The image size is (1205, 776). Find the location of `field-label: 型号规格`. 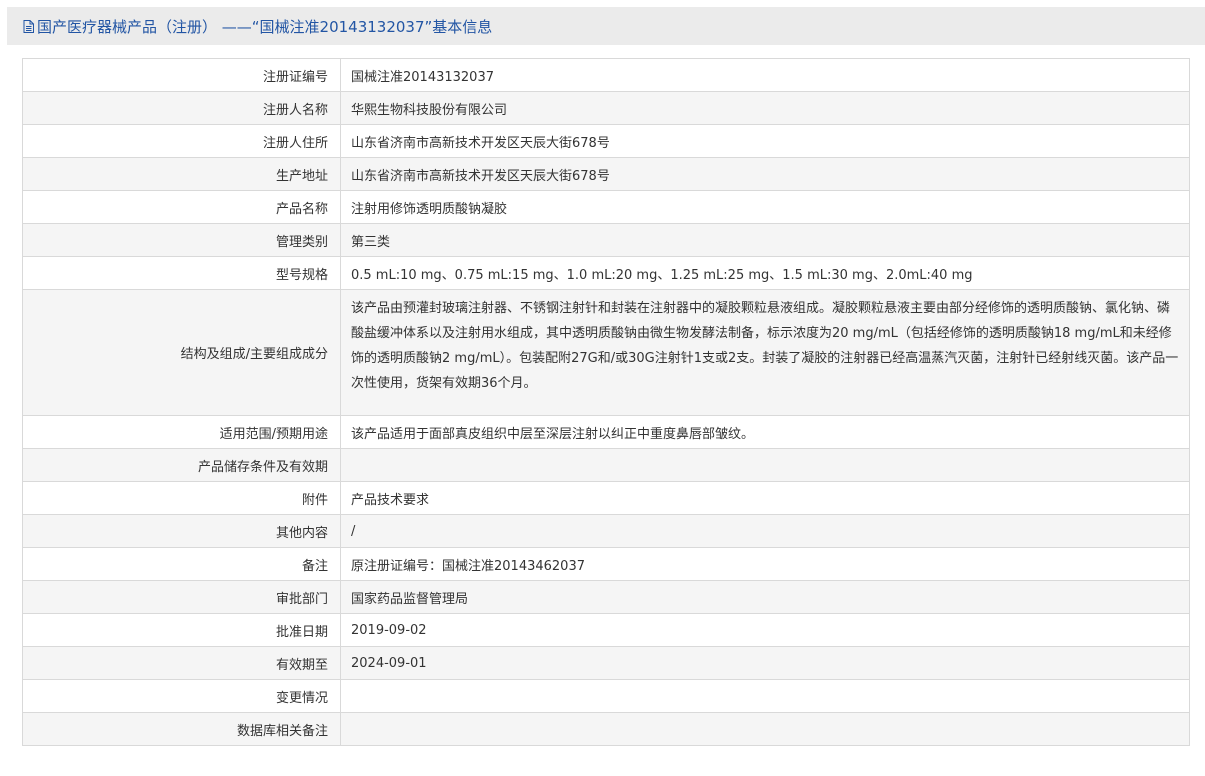

field-label: 型号规格 is located at coordinates (181, 273).